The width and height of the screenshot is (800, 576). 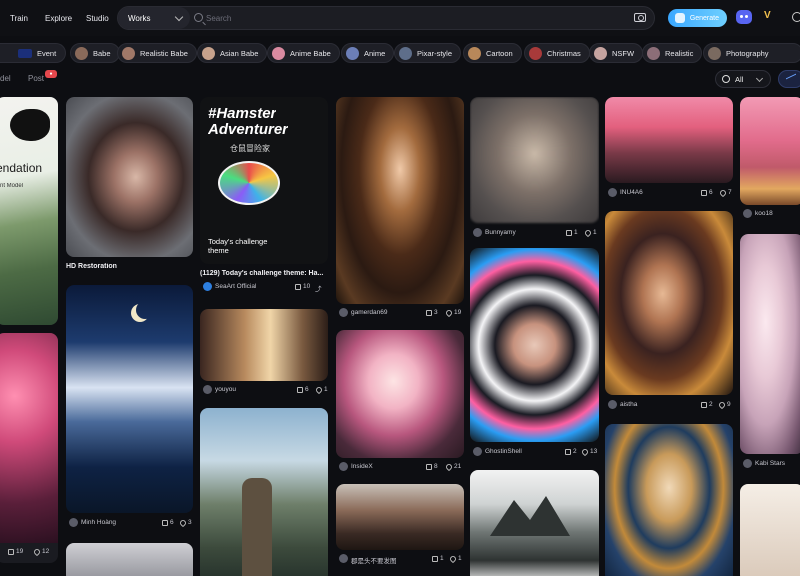 I want to click on card-author: GhostinShell, so click(x=503, y=451).